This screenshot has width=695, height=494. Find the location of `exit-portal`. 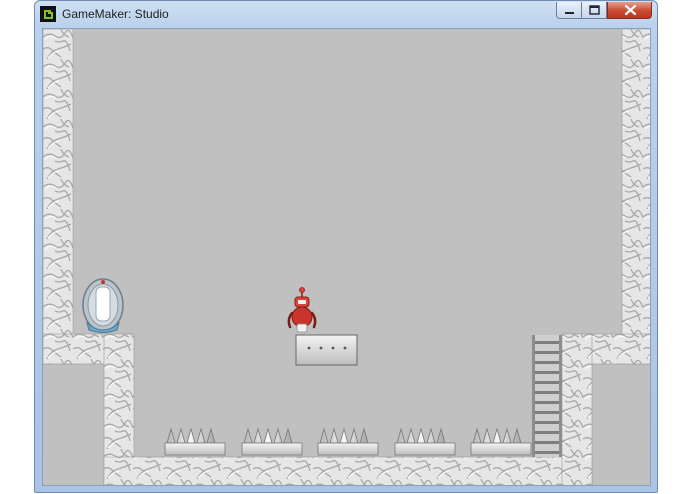

exit-portal is located at coordinates (103, 305).